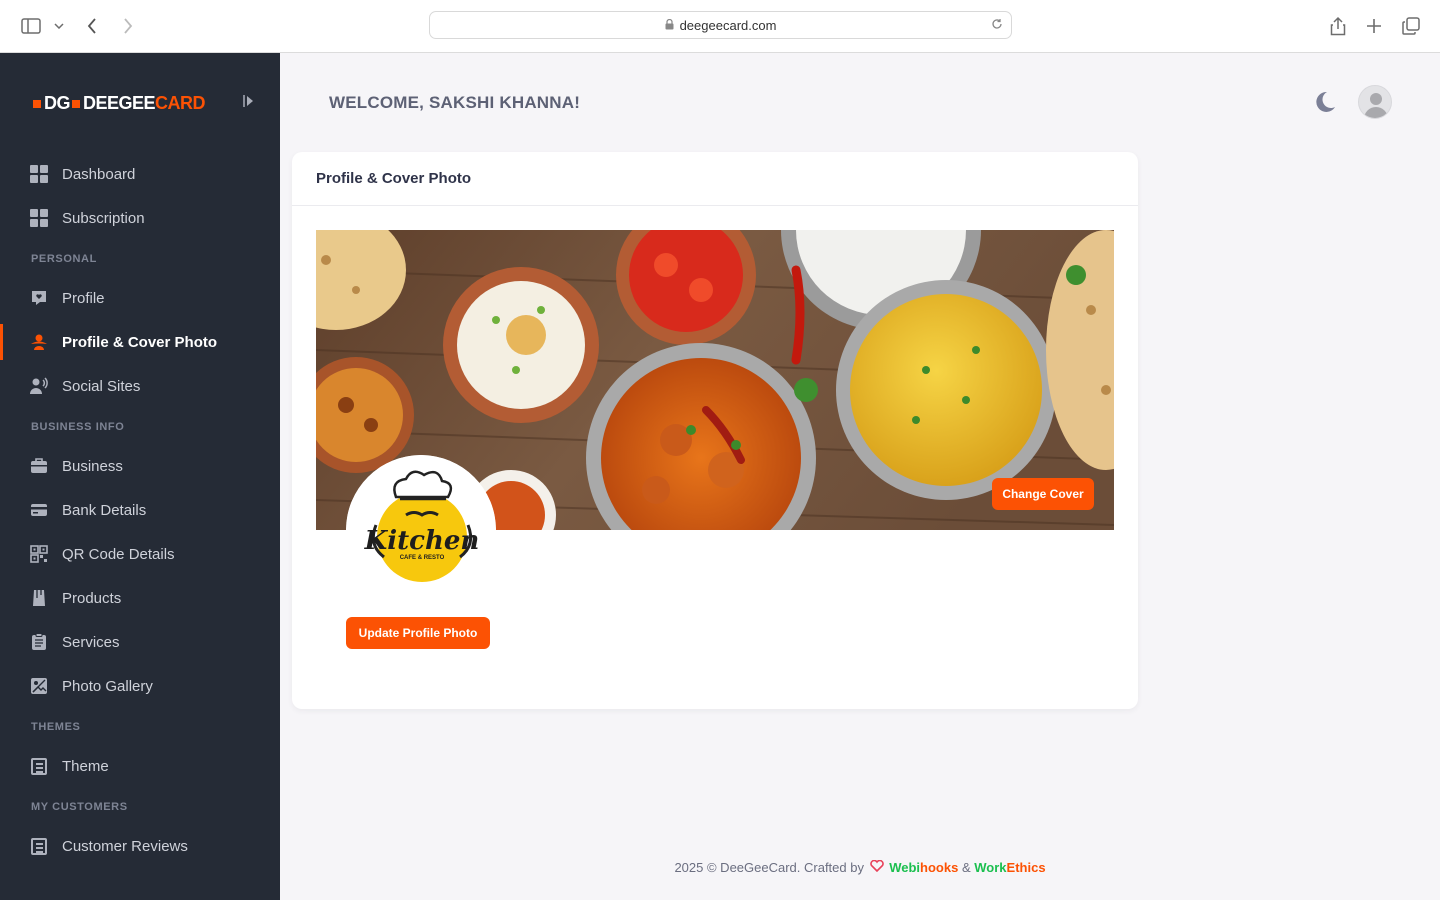  What do you see at coordinates (140, 466) in the screenshot?
I see `sidebar-item-business: Business` at bounding box center [140, 466].